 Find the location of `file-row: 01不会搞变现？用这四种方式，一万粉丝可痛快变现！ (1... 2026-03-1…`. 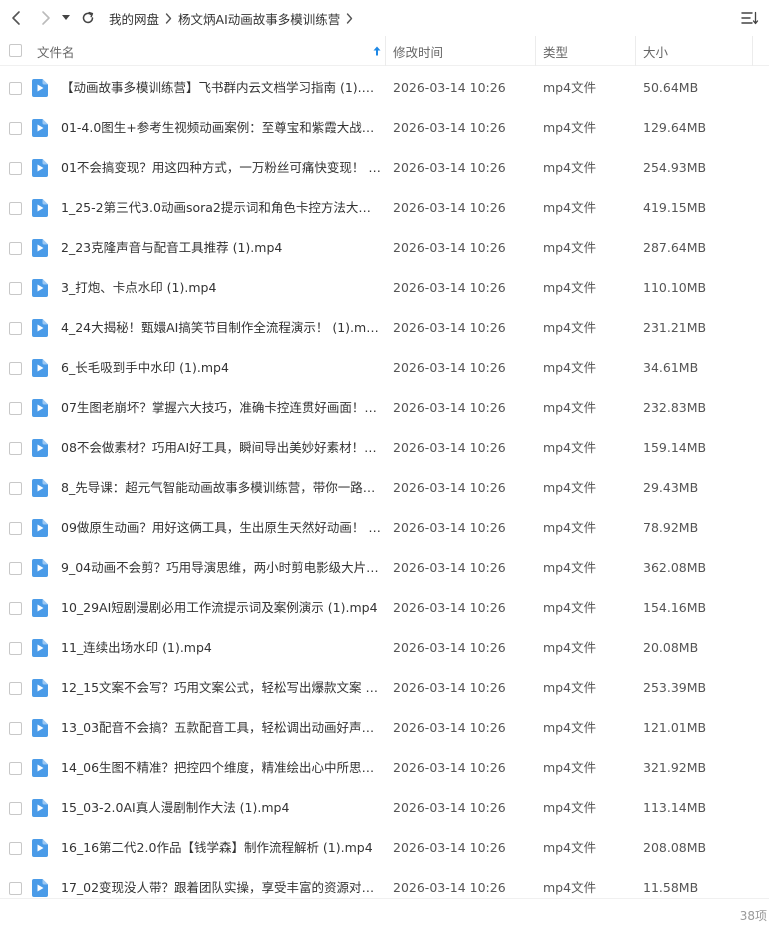

file-row: 01不会搞变现？用这四种方式，一万粉丝可痛快变现！ (1... 2026-03-1… is located at coordinates (384, 168).